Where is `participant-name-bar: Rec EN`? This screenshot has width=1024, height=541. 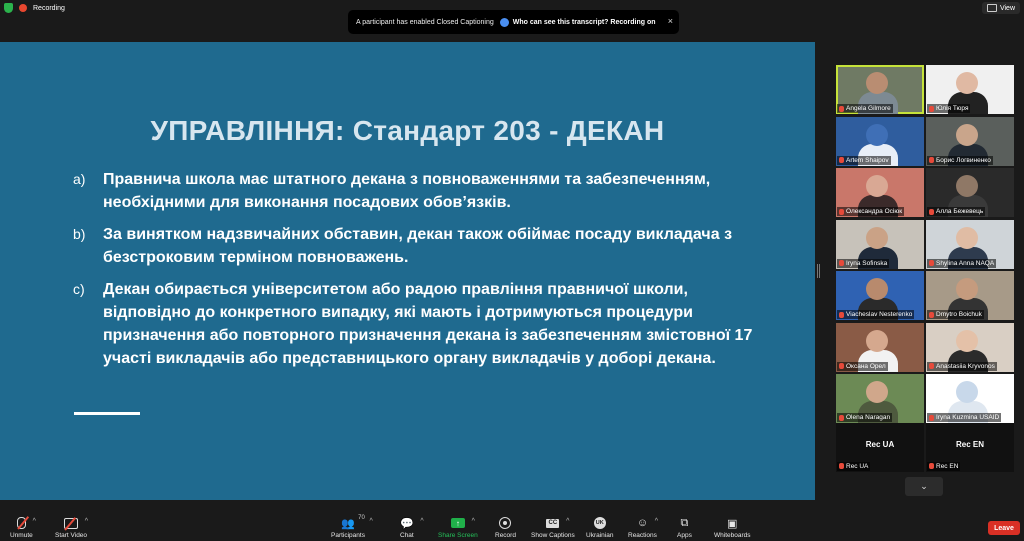
participant-name-bar: Rec EN is located at coordinates (944, 466).